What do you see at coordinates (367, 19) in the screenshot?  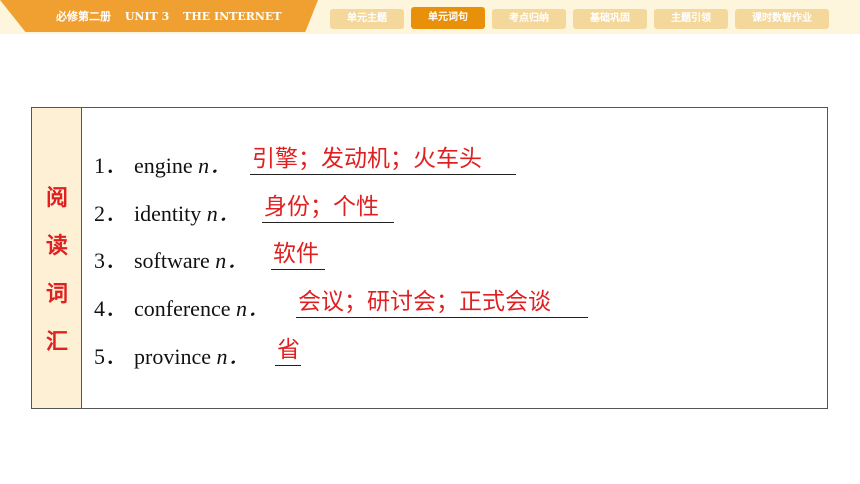 I see `nav-unit-theme-button: 单元主题` at bounding box center [367, 19].